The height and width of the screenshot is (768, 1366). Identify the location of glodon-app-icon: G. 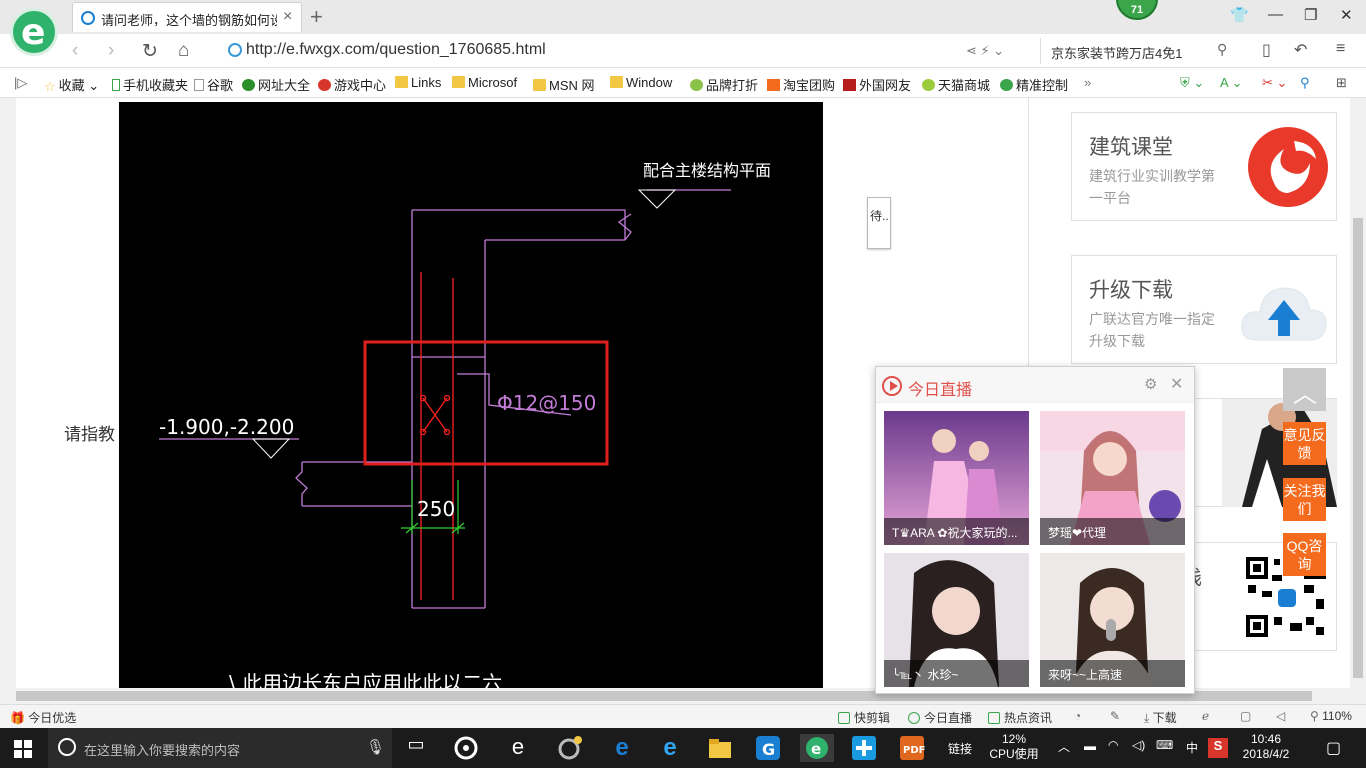
(768, 748).